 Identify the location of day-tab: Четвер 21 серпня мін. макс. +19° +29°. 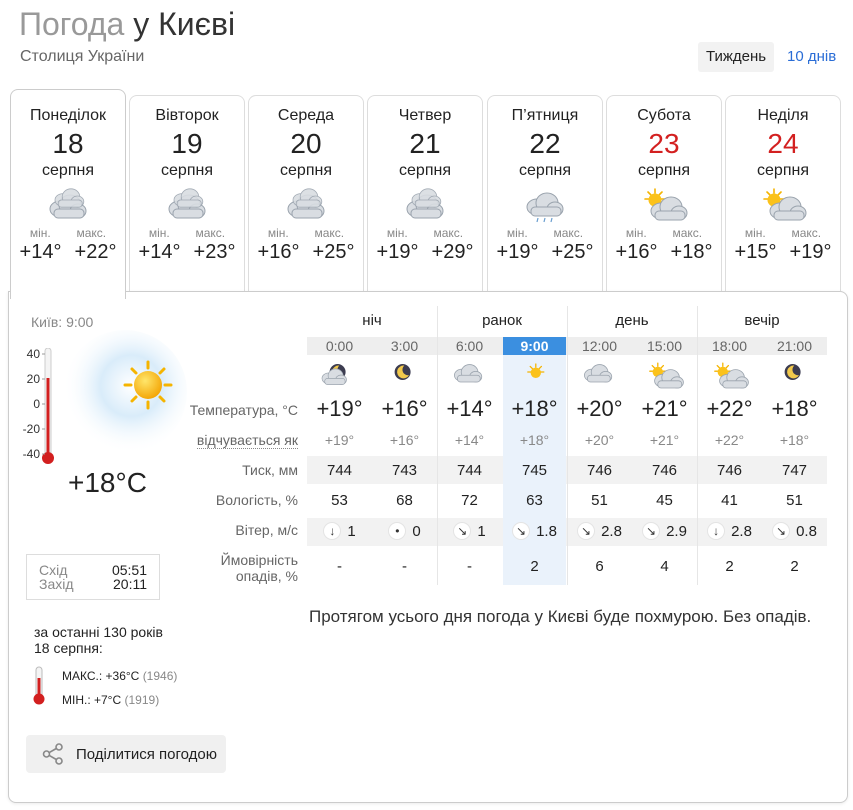
(425, 193).